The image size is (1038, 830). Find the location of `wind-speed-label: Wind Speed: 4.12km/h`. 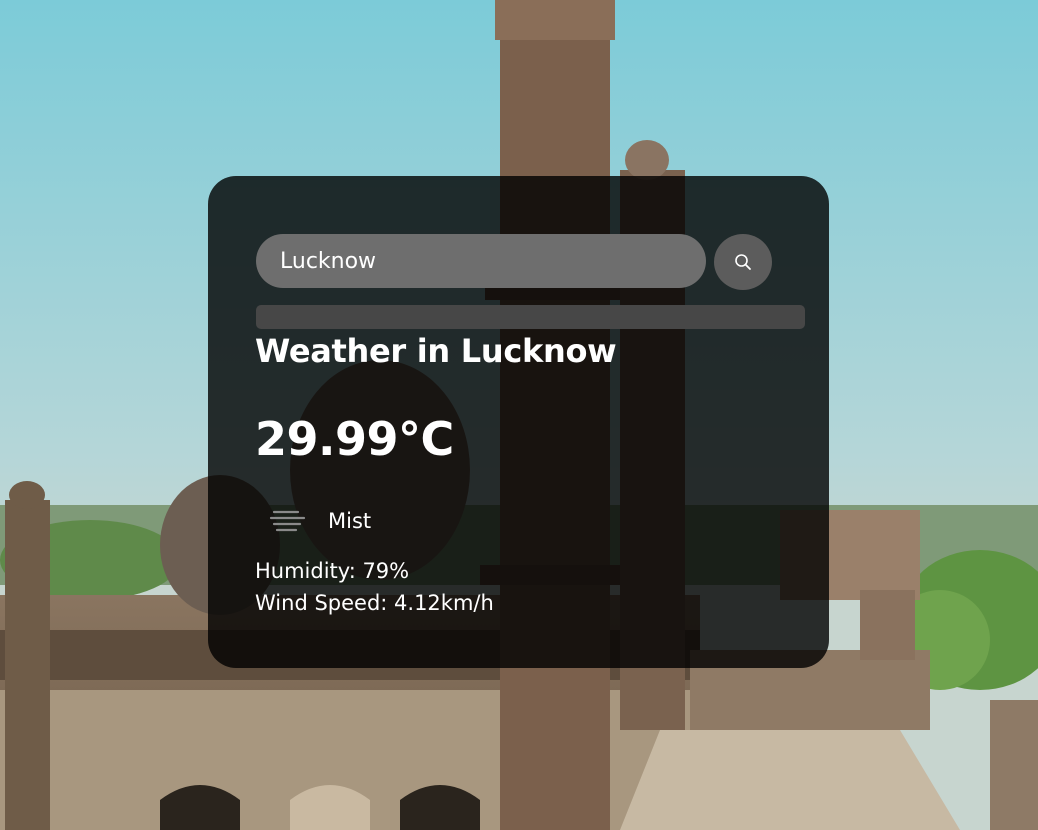

wind-speed-label: Wind Speed: 4.12km/h is located at coordinates (374, 603).